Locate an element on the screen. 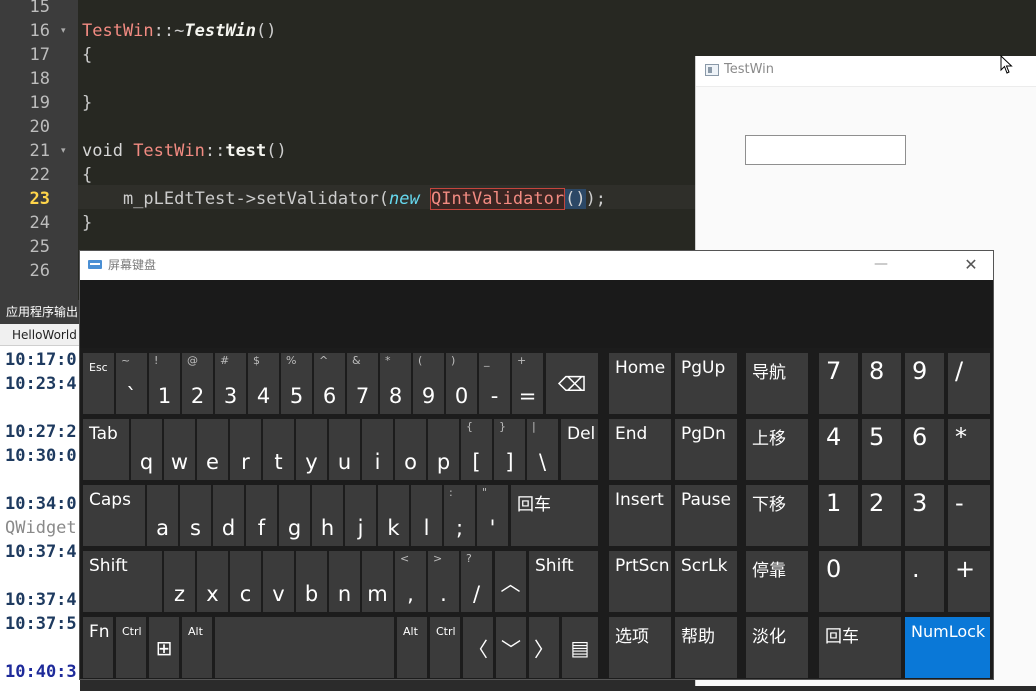 The image size is (1036, 691). key-menu: ▤ is located at coordinates (580, 647).